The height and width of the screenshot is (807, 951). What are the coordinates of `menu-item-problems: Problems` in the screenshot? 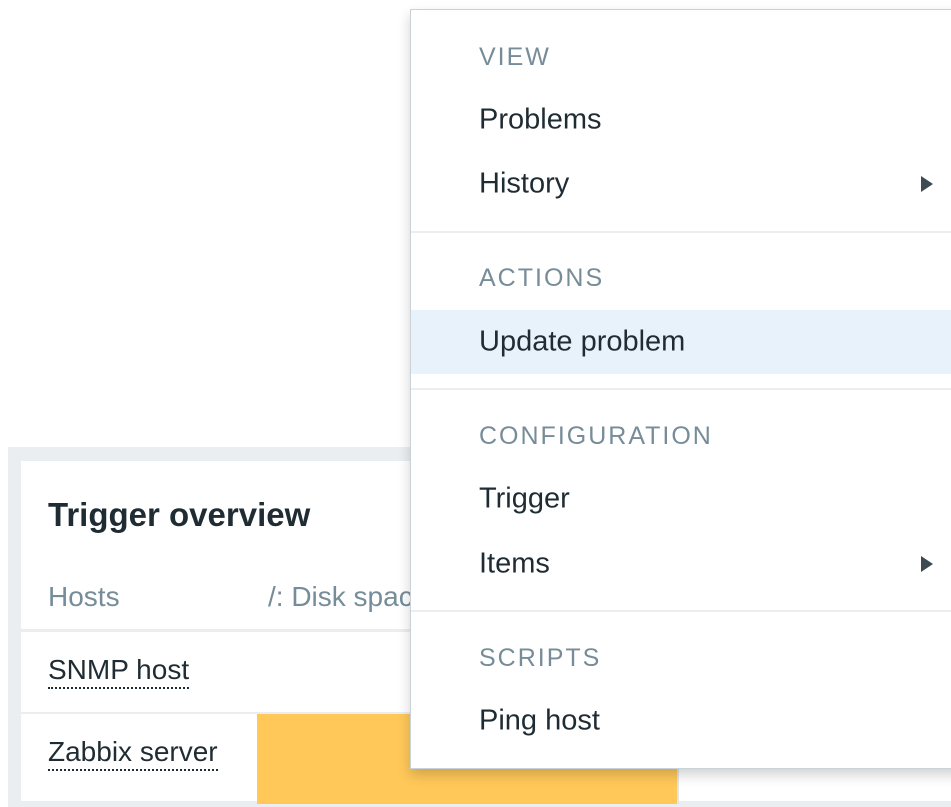 It's located at (681, 120).